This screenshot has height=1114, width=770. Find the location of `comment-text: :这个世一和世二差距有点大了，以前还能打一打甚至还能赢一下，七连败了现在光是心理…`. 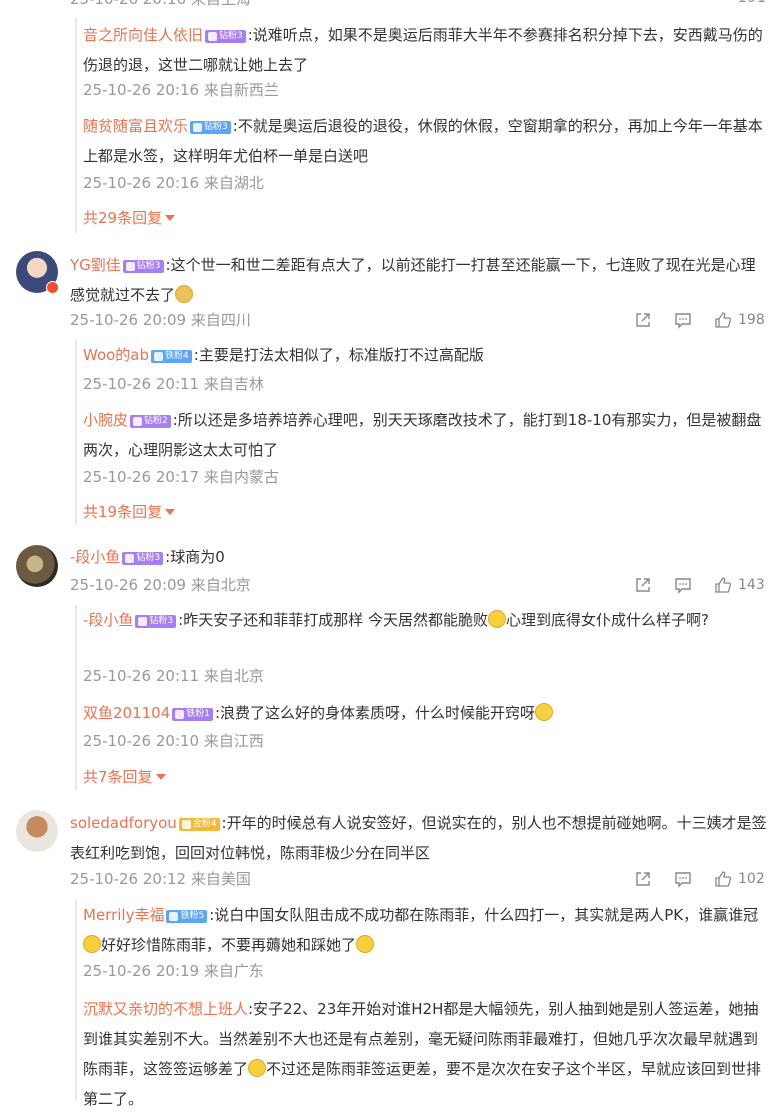

comment-text: :这个世一和世二差距有点大了，以前还能打一打甚至还能赢一下，七连败了现在光是心理… is located at coordinates (413, 280).